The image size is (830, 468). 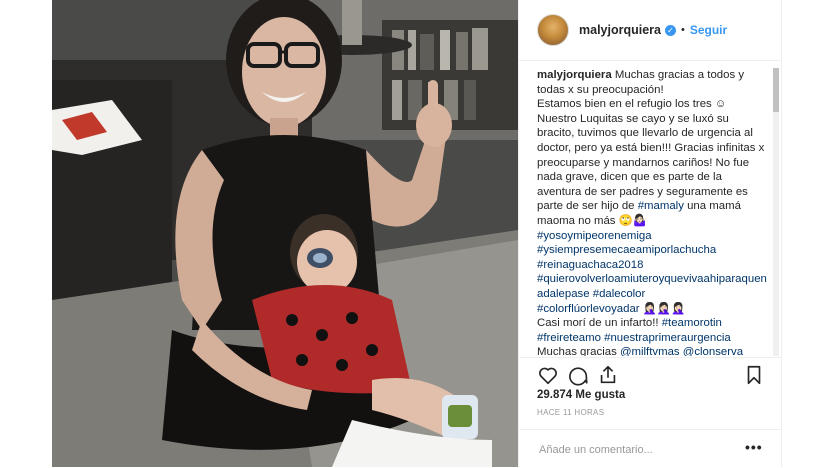 I want to click on comment-box: •••, so click(x=650, y=448).